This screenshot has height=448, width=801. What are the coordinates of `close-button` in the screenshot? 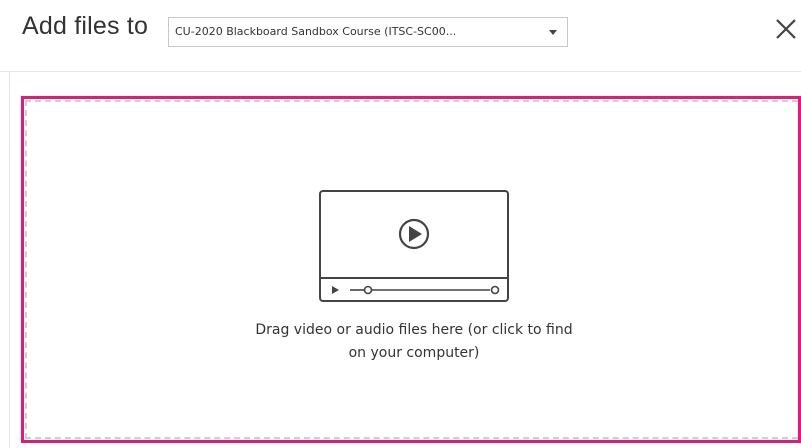 It's located at (786, 29).